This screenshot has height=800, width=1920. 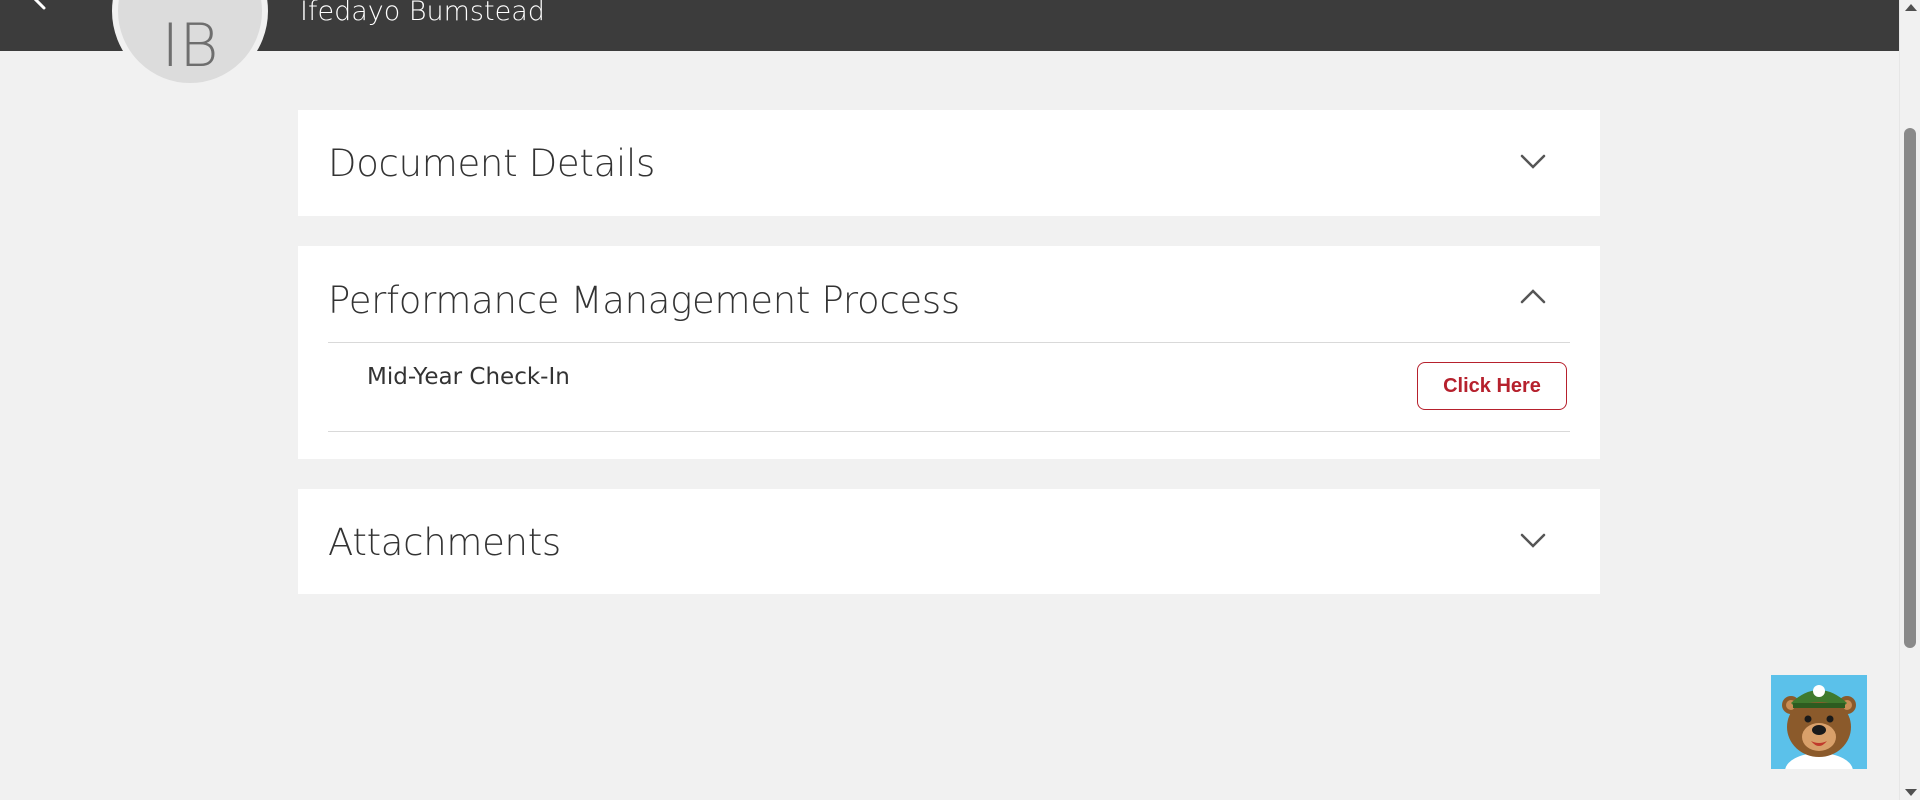 I want to click on bear-mascot-icon, so click(x=1819, y=722).